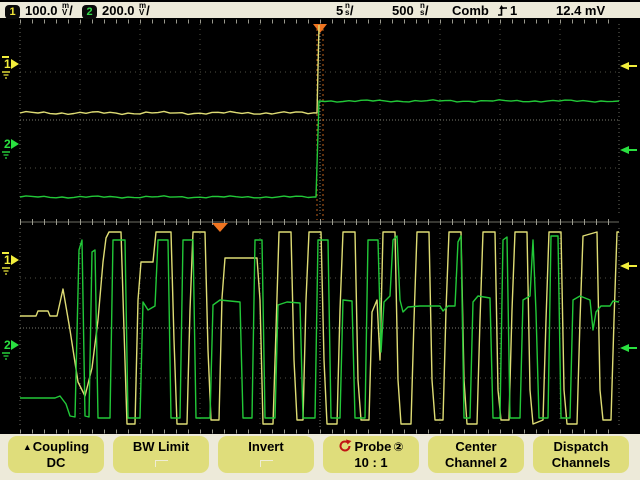 The height and width of the screenshot is (480, 640). Describe the element at coordinates (27, 447) in the screenshot. I see `up-arrow-icon: ▲` at that location.